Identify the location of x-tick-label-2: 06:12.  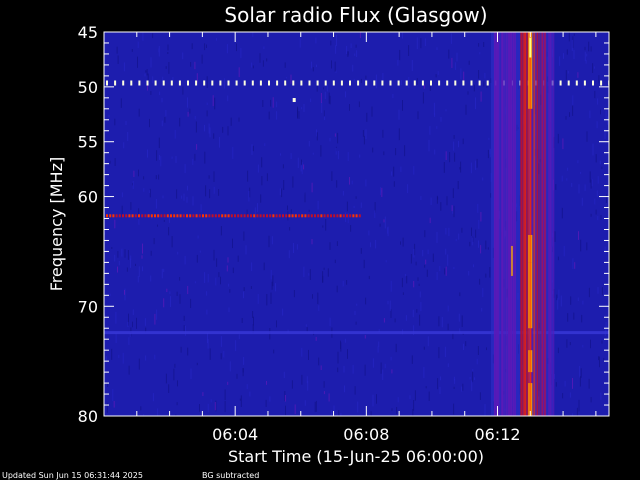
(497, 434).